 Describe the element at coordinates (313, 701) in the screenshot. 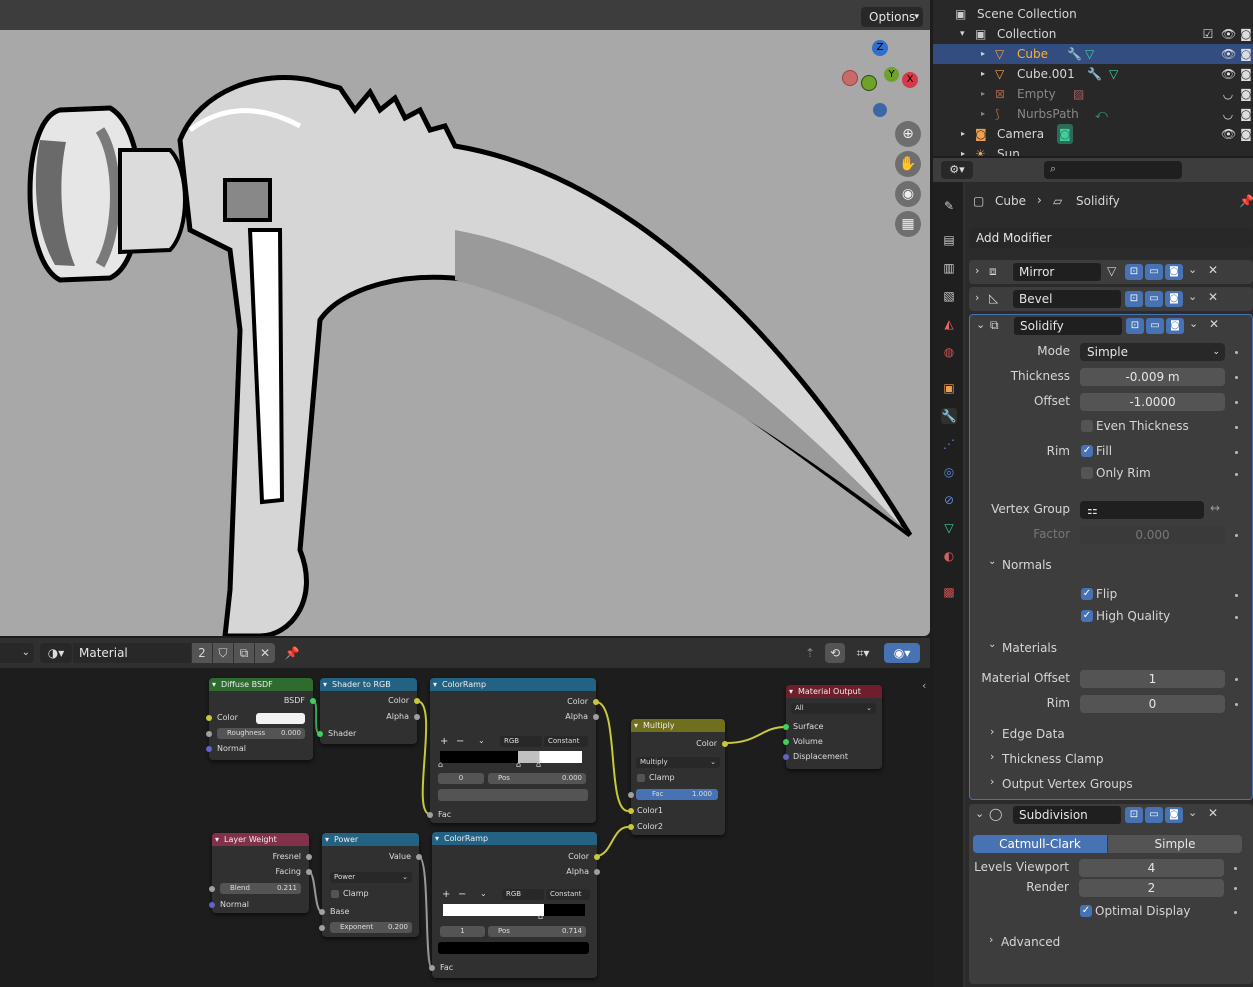

I see `socket-bsdf-out` at that location.